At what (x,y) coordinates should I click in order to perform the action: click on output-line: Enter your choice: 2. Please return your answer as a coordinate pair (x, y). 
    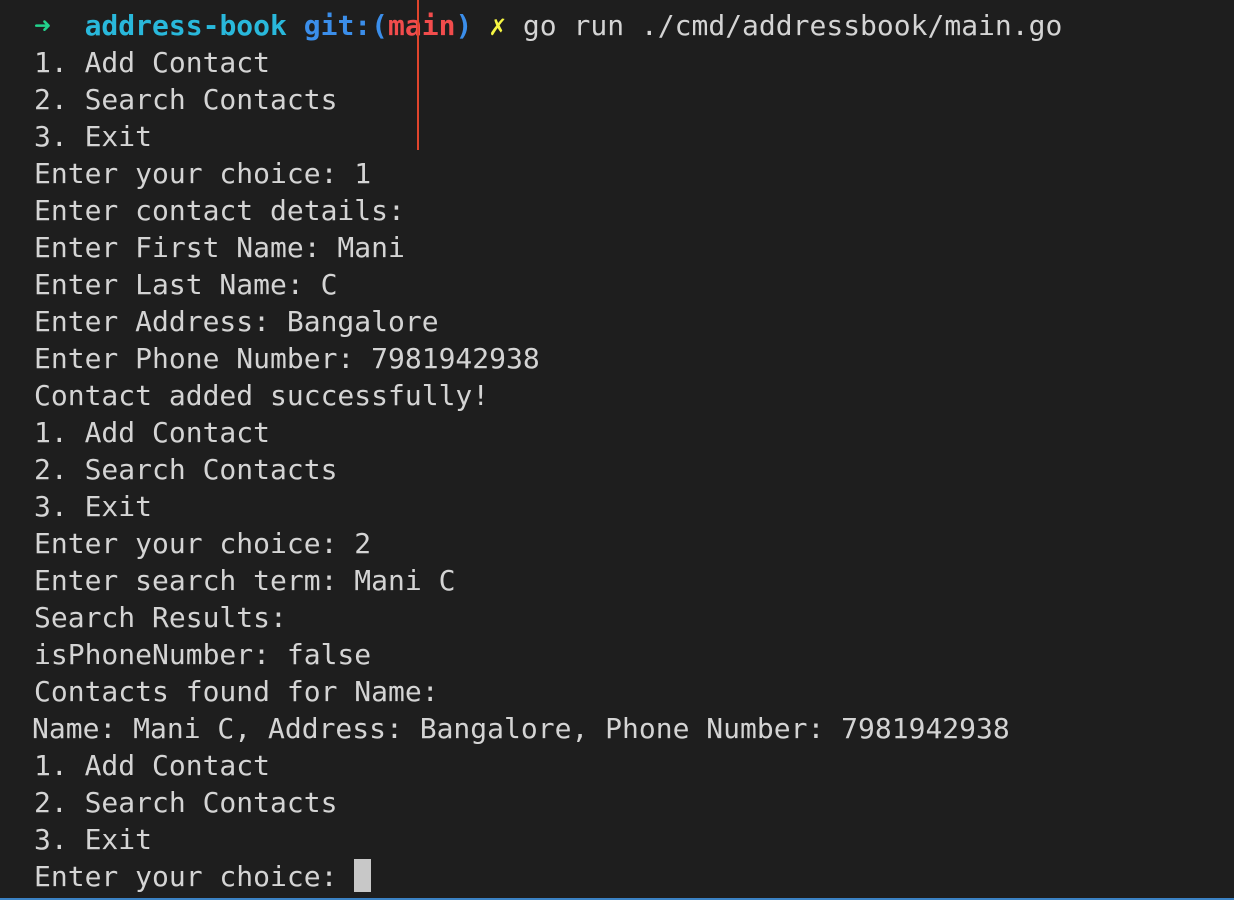
    Looking at the image, I should click on (203, 543).